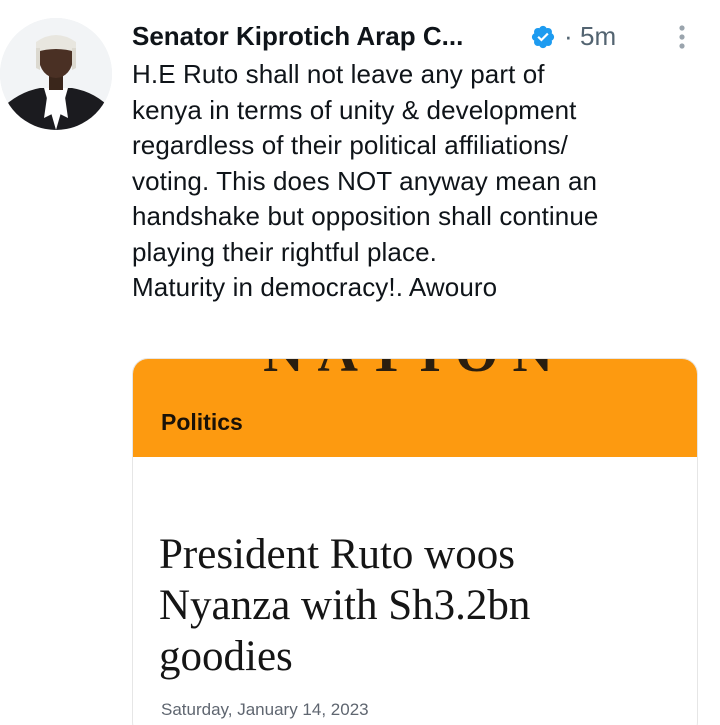  What do you see at coordinates (337, 554) in the screenshot?
I see `headline-line: President Ruto woos` at bounding box center [337, 554].